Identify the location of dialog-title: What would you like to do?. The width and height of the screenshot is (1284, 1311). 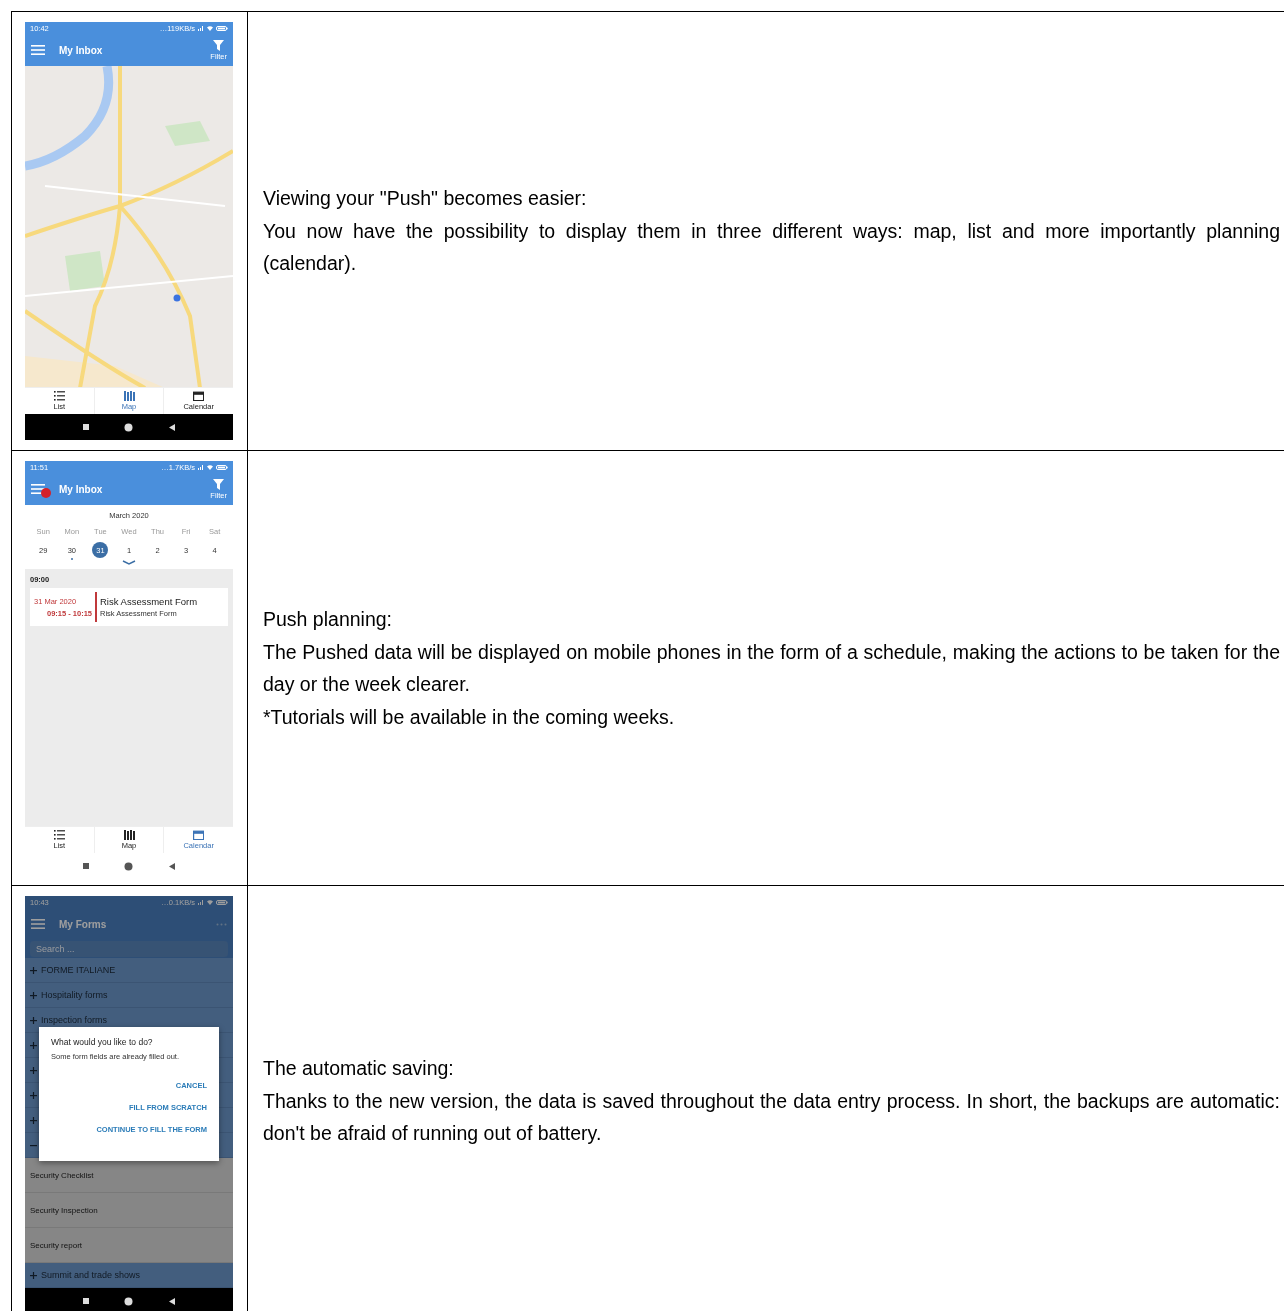
(102, 1042).